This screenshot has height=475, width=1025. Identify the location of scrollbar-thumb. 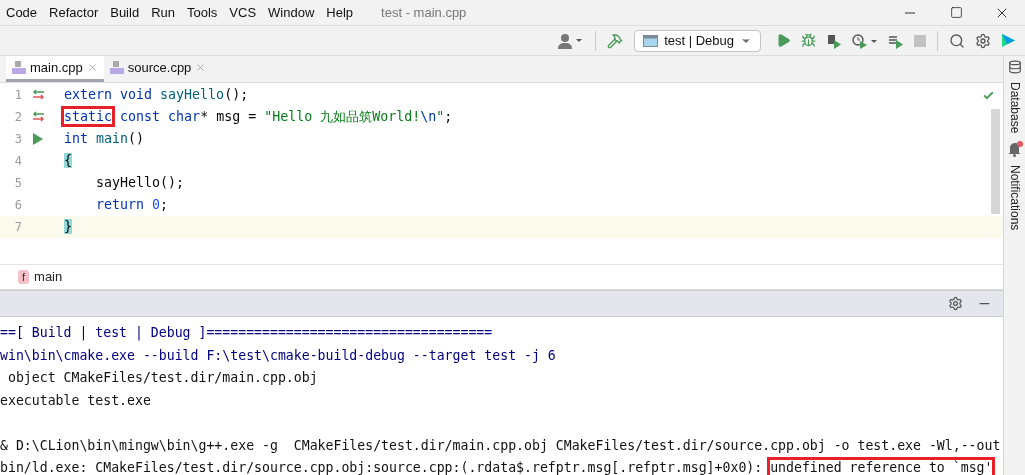
(995, 161).